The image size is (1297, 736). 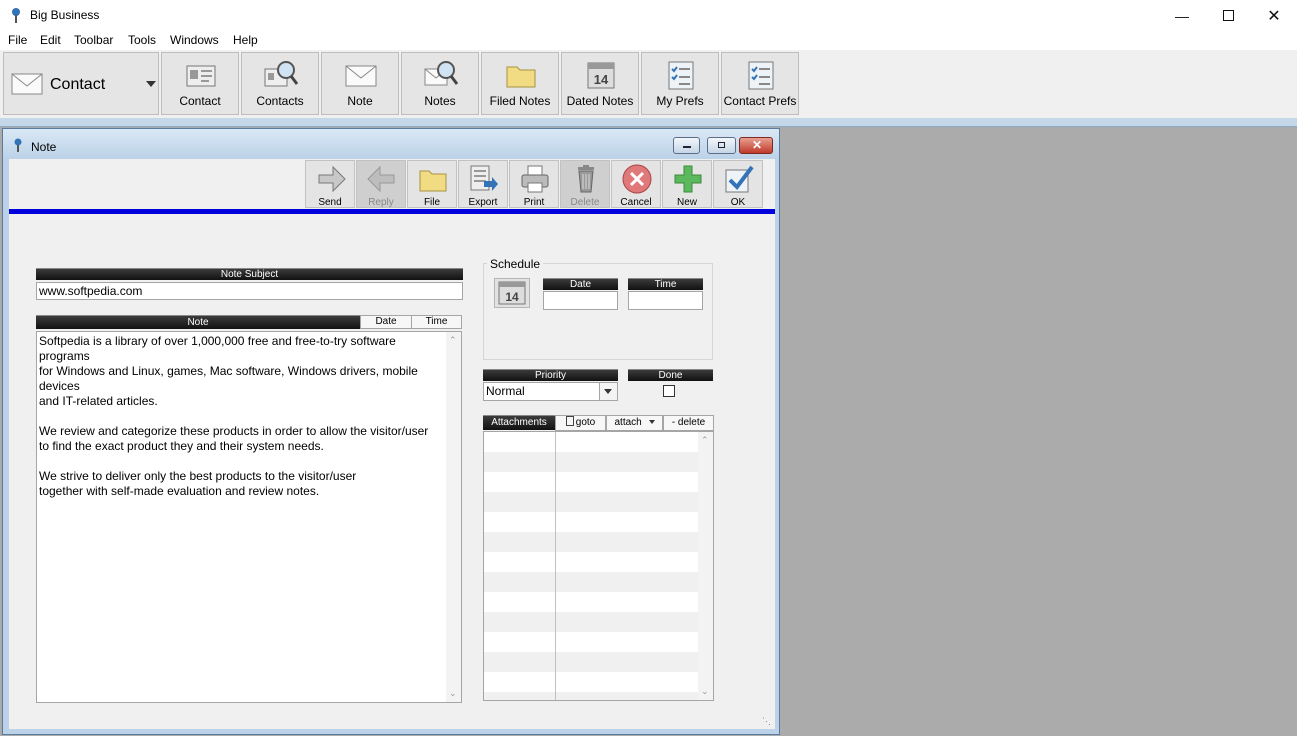 I want to click on file-button: File, so click(x=432, y=184).